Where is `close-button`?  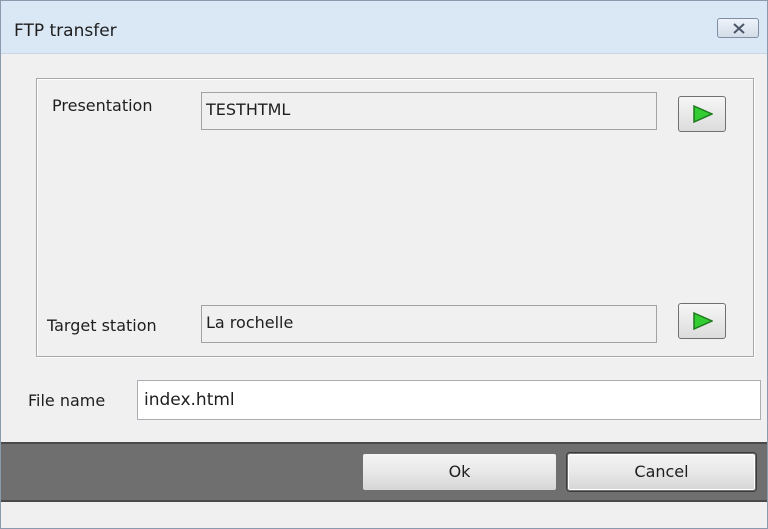
close-button is located at coordinates (738, 28).